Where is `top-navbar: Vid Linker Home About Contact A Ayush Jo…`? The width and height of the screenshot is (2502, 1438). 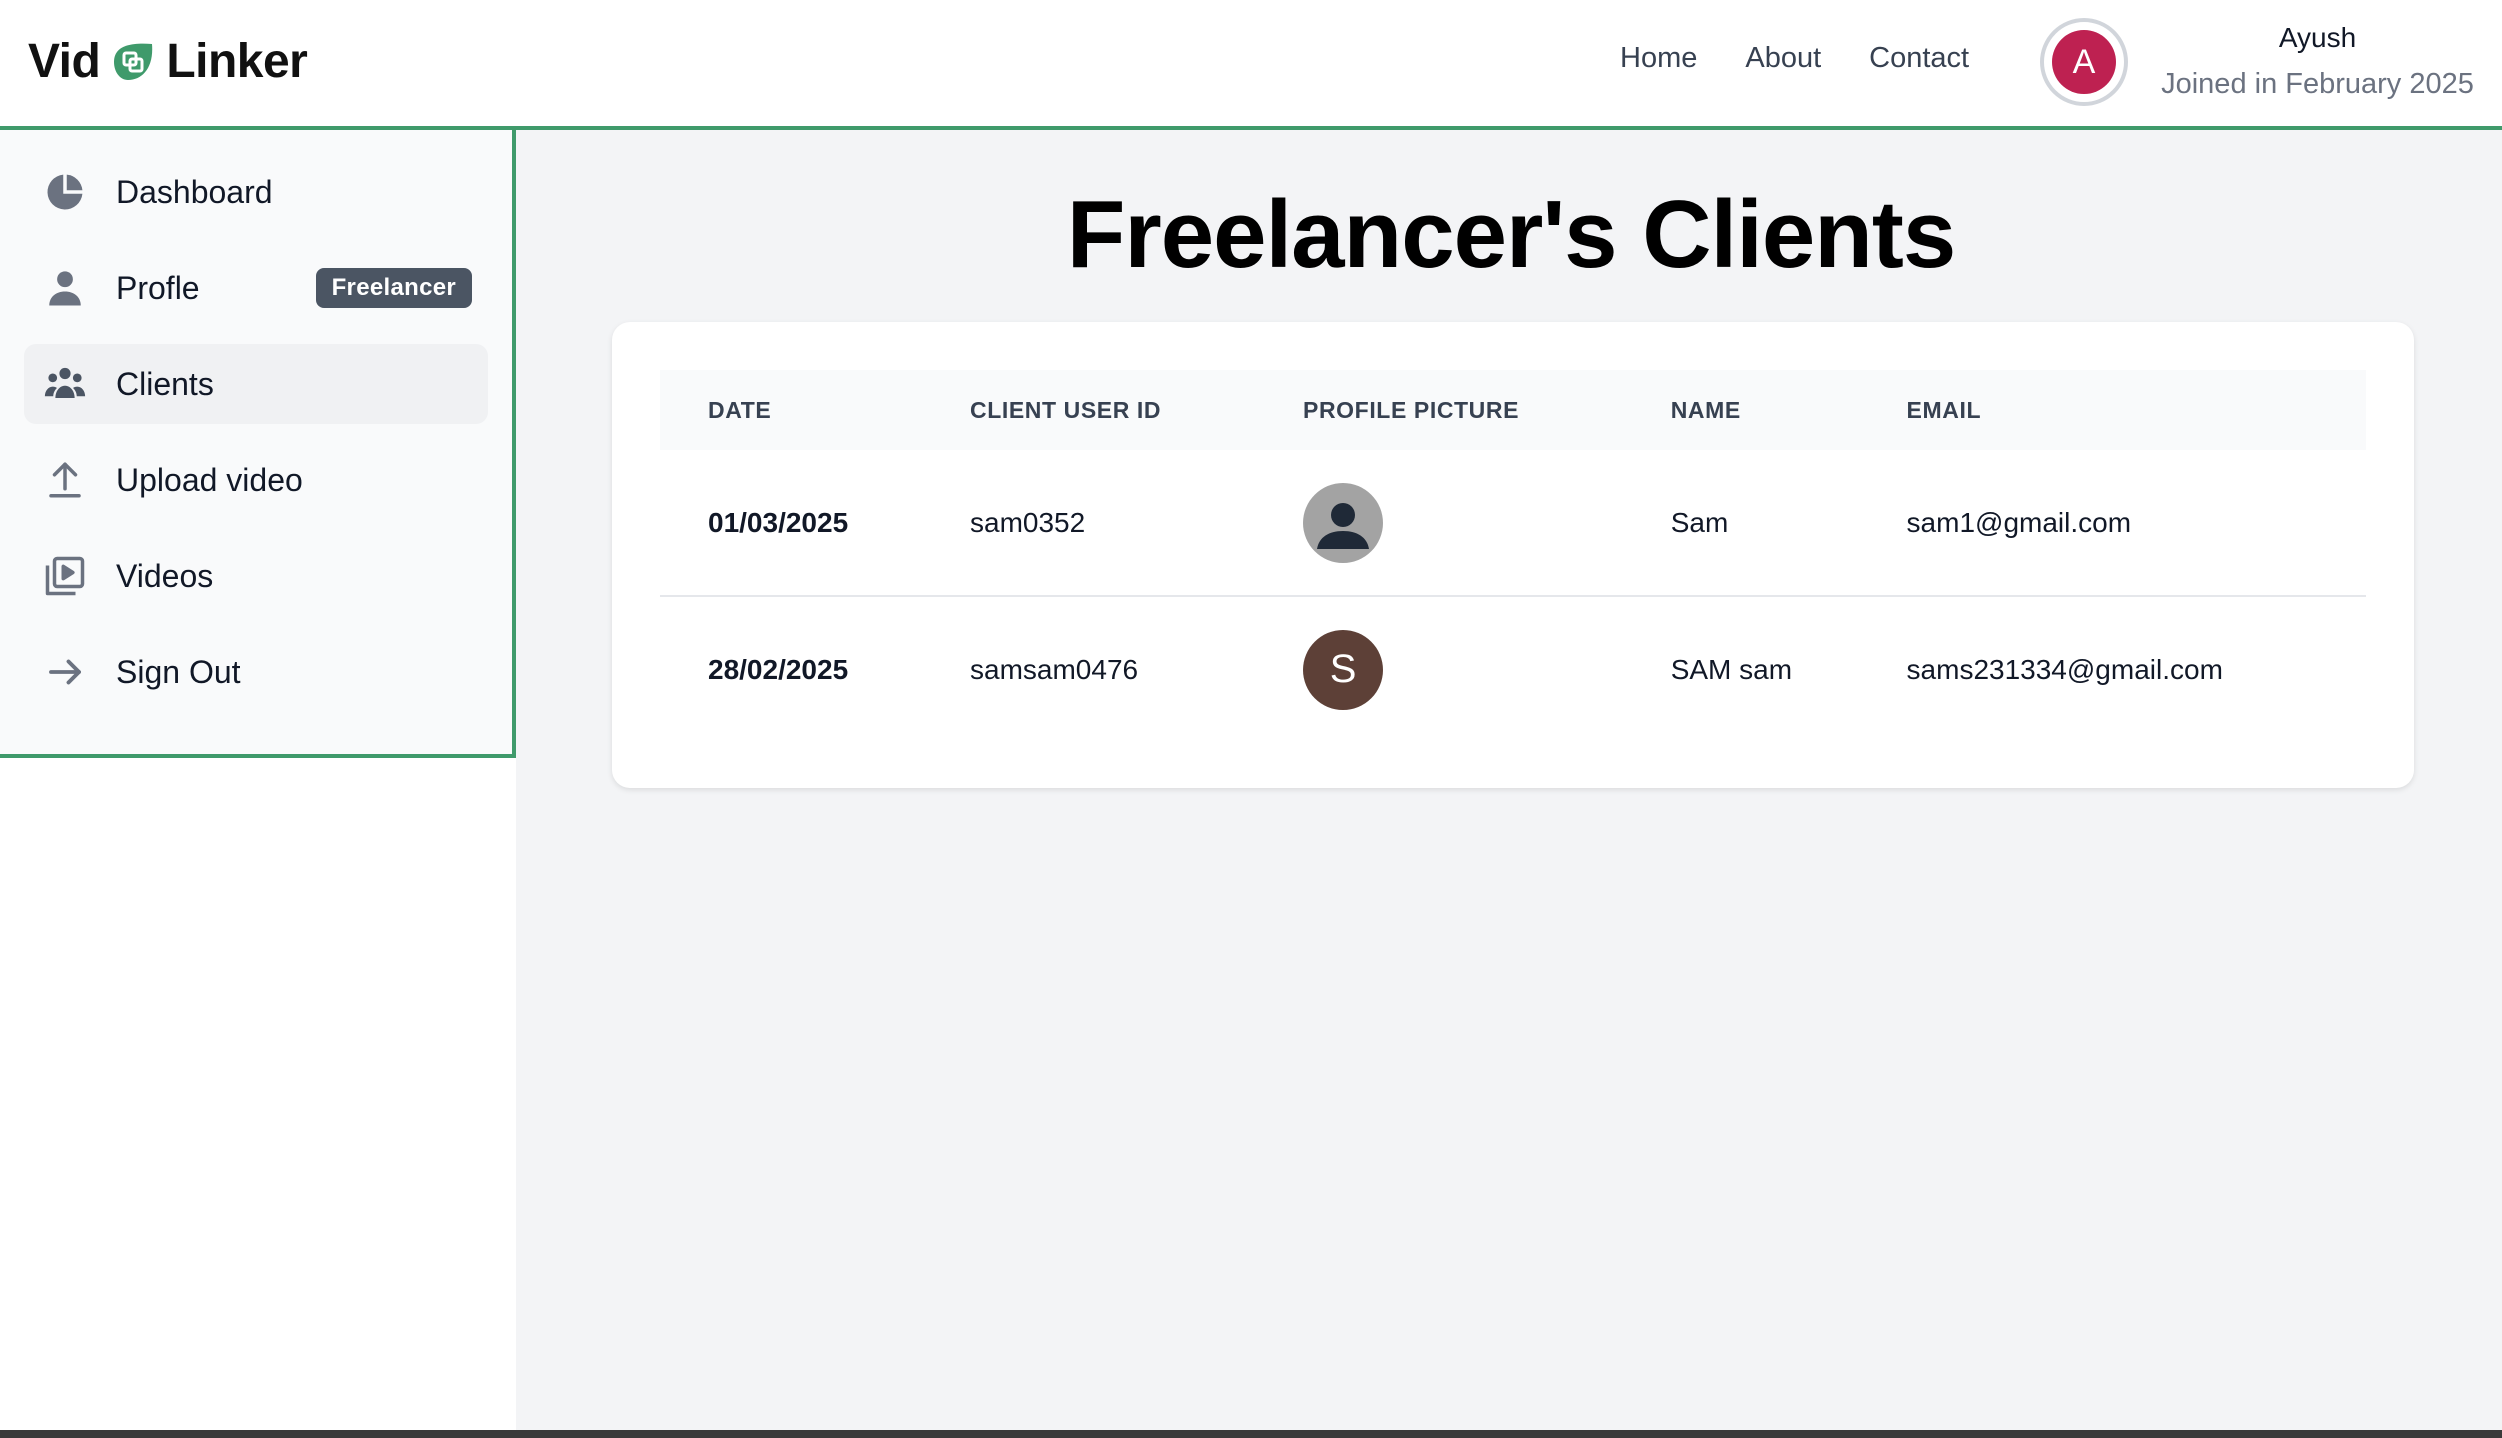
top-navbar: Vid Linker Home About Contact A Ayush Jo… is located at coordinates (1251, 65).